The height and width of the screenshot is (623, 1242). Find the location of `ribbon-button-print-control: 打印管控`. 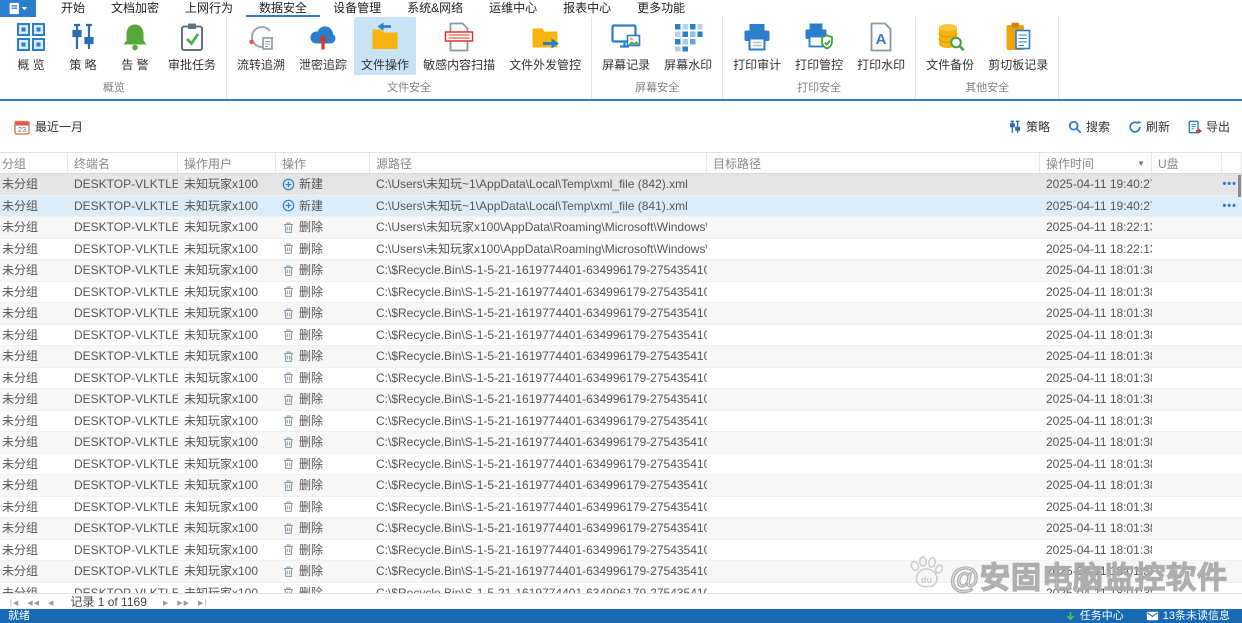

ribbon-button-print-control: 打印管控 is located at coordinates (819, 46).